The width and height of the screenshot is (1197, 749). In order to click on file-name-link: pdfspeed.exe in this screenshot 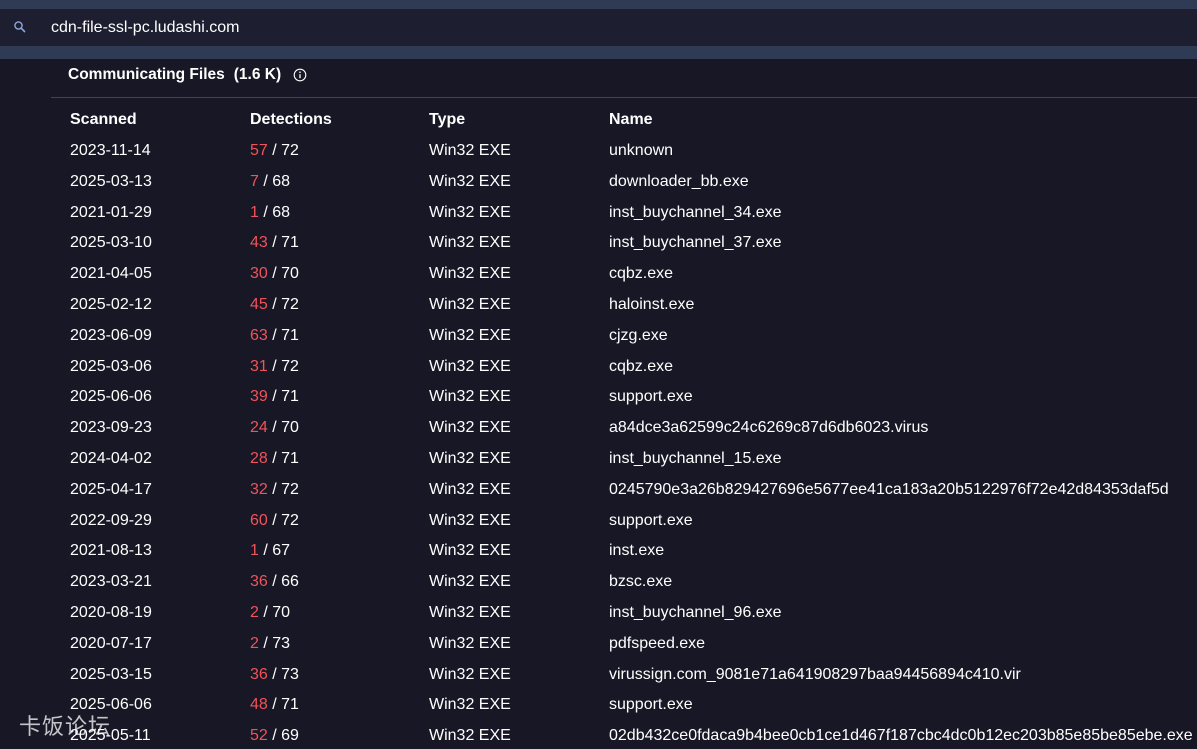, I will do `click(657, 644)`.